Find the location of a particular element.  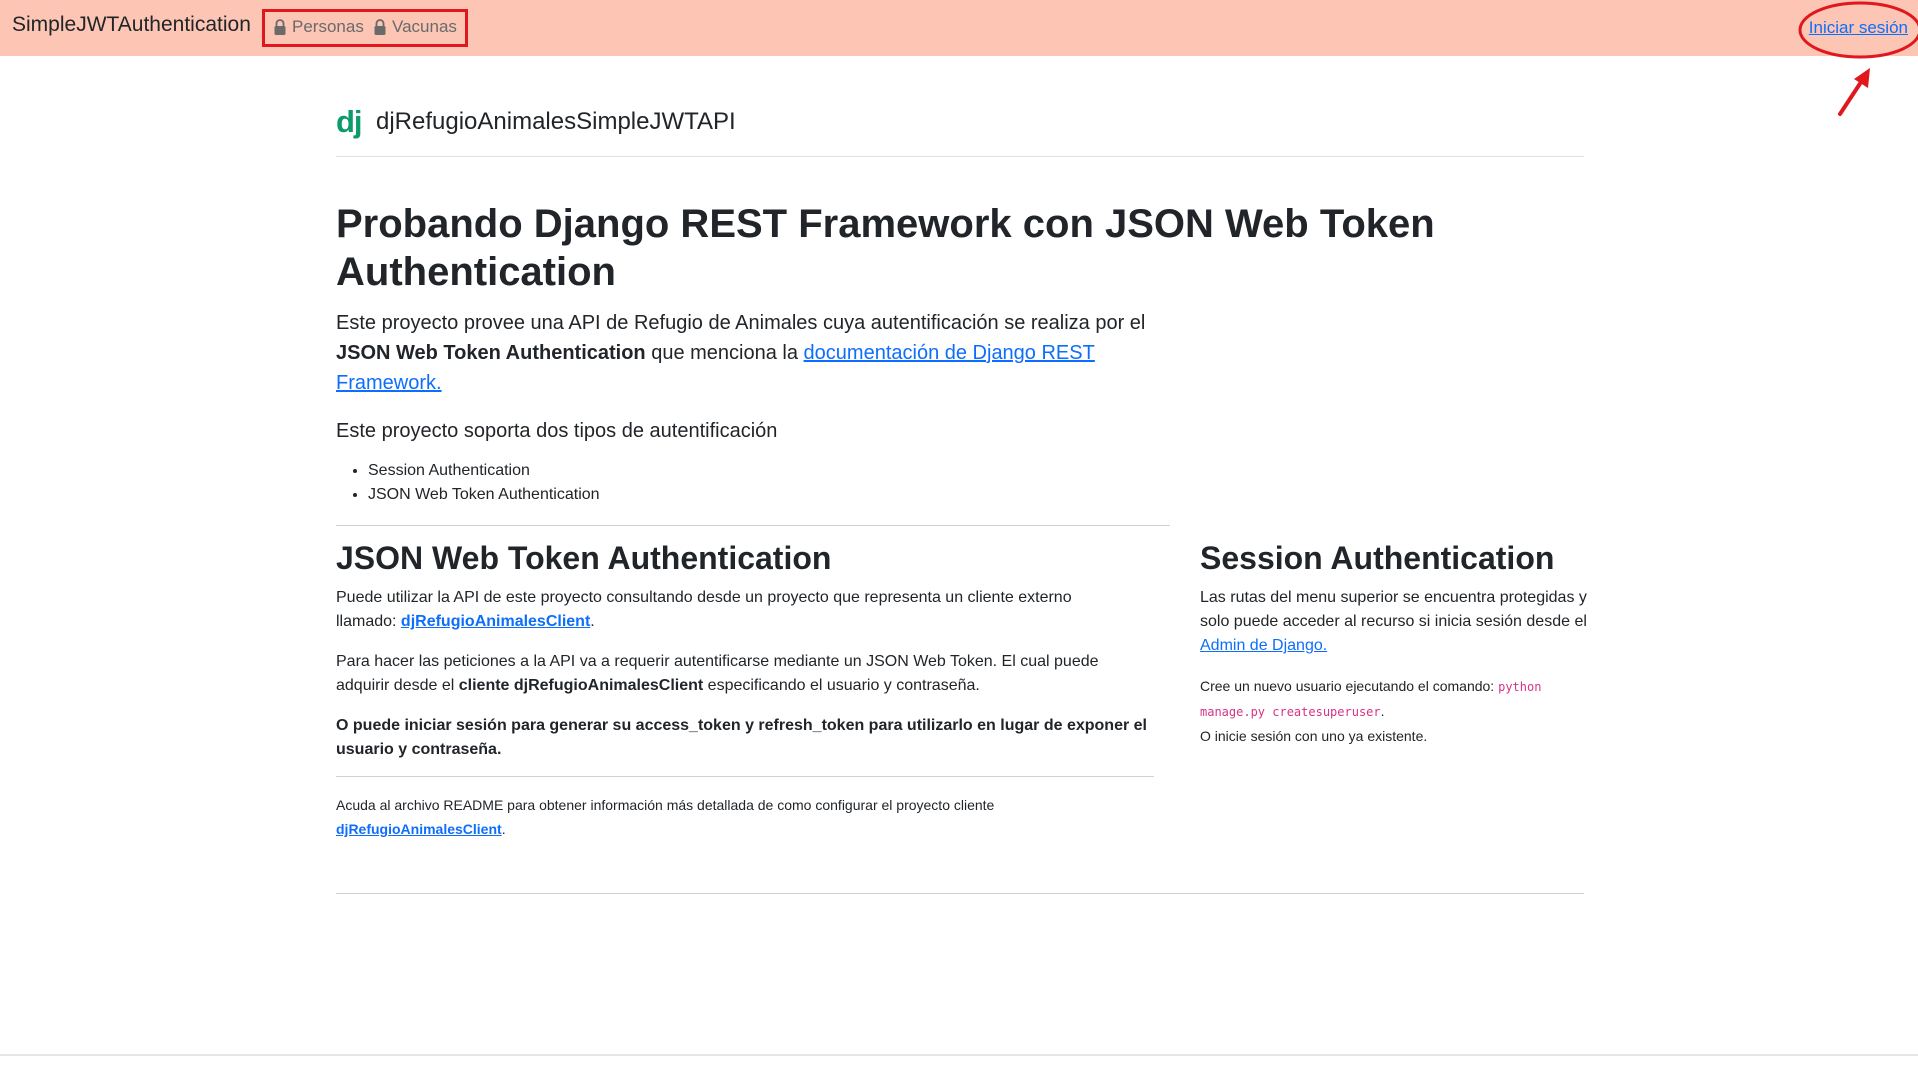

intro-text-2: que menciona la is located at coordinates (724, 353).